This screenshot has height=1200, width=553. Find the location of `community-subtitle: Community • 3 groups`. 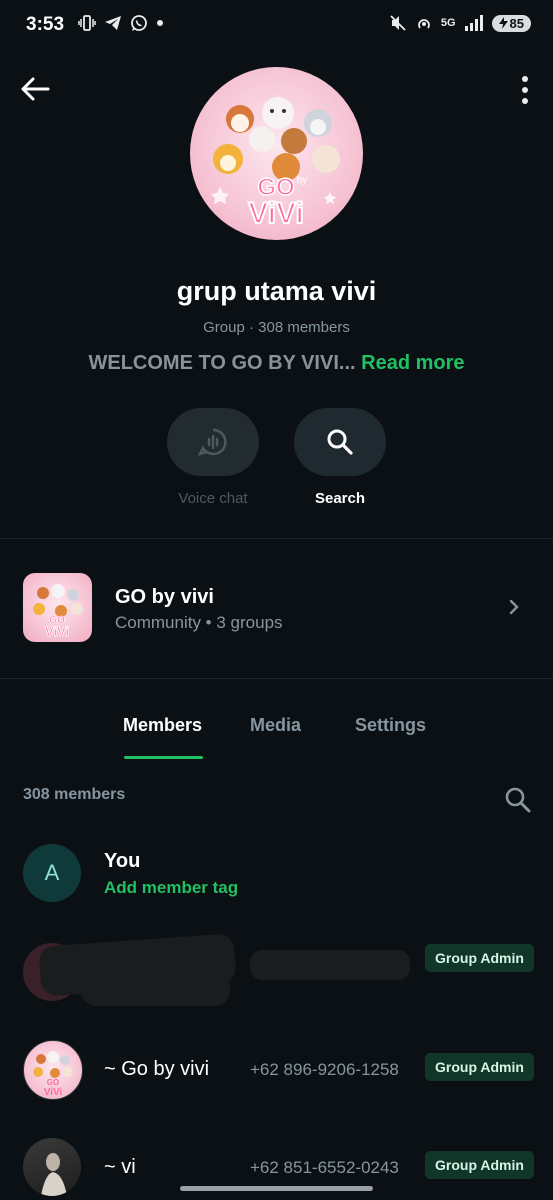

community-subtitle: Community • 3 groups is located at coordinates (199, 622).